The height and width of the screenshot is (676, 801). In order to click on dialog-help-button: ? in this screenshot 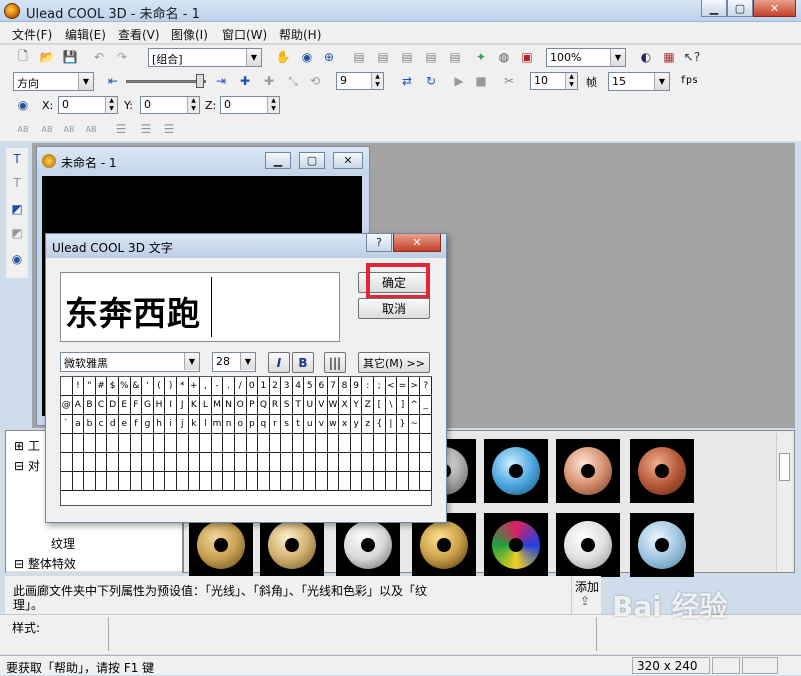, I will do `click(379, 243)`.